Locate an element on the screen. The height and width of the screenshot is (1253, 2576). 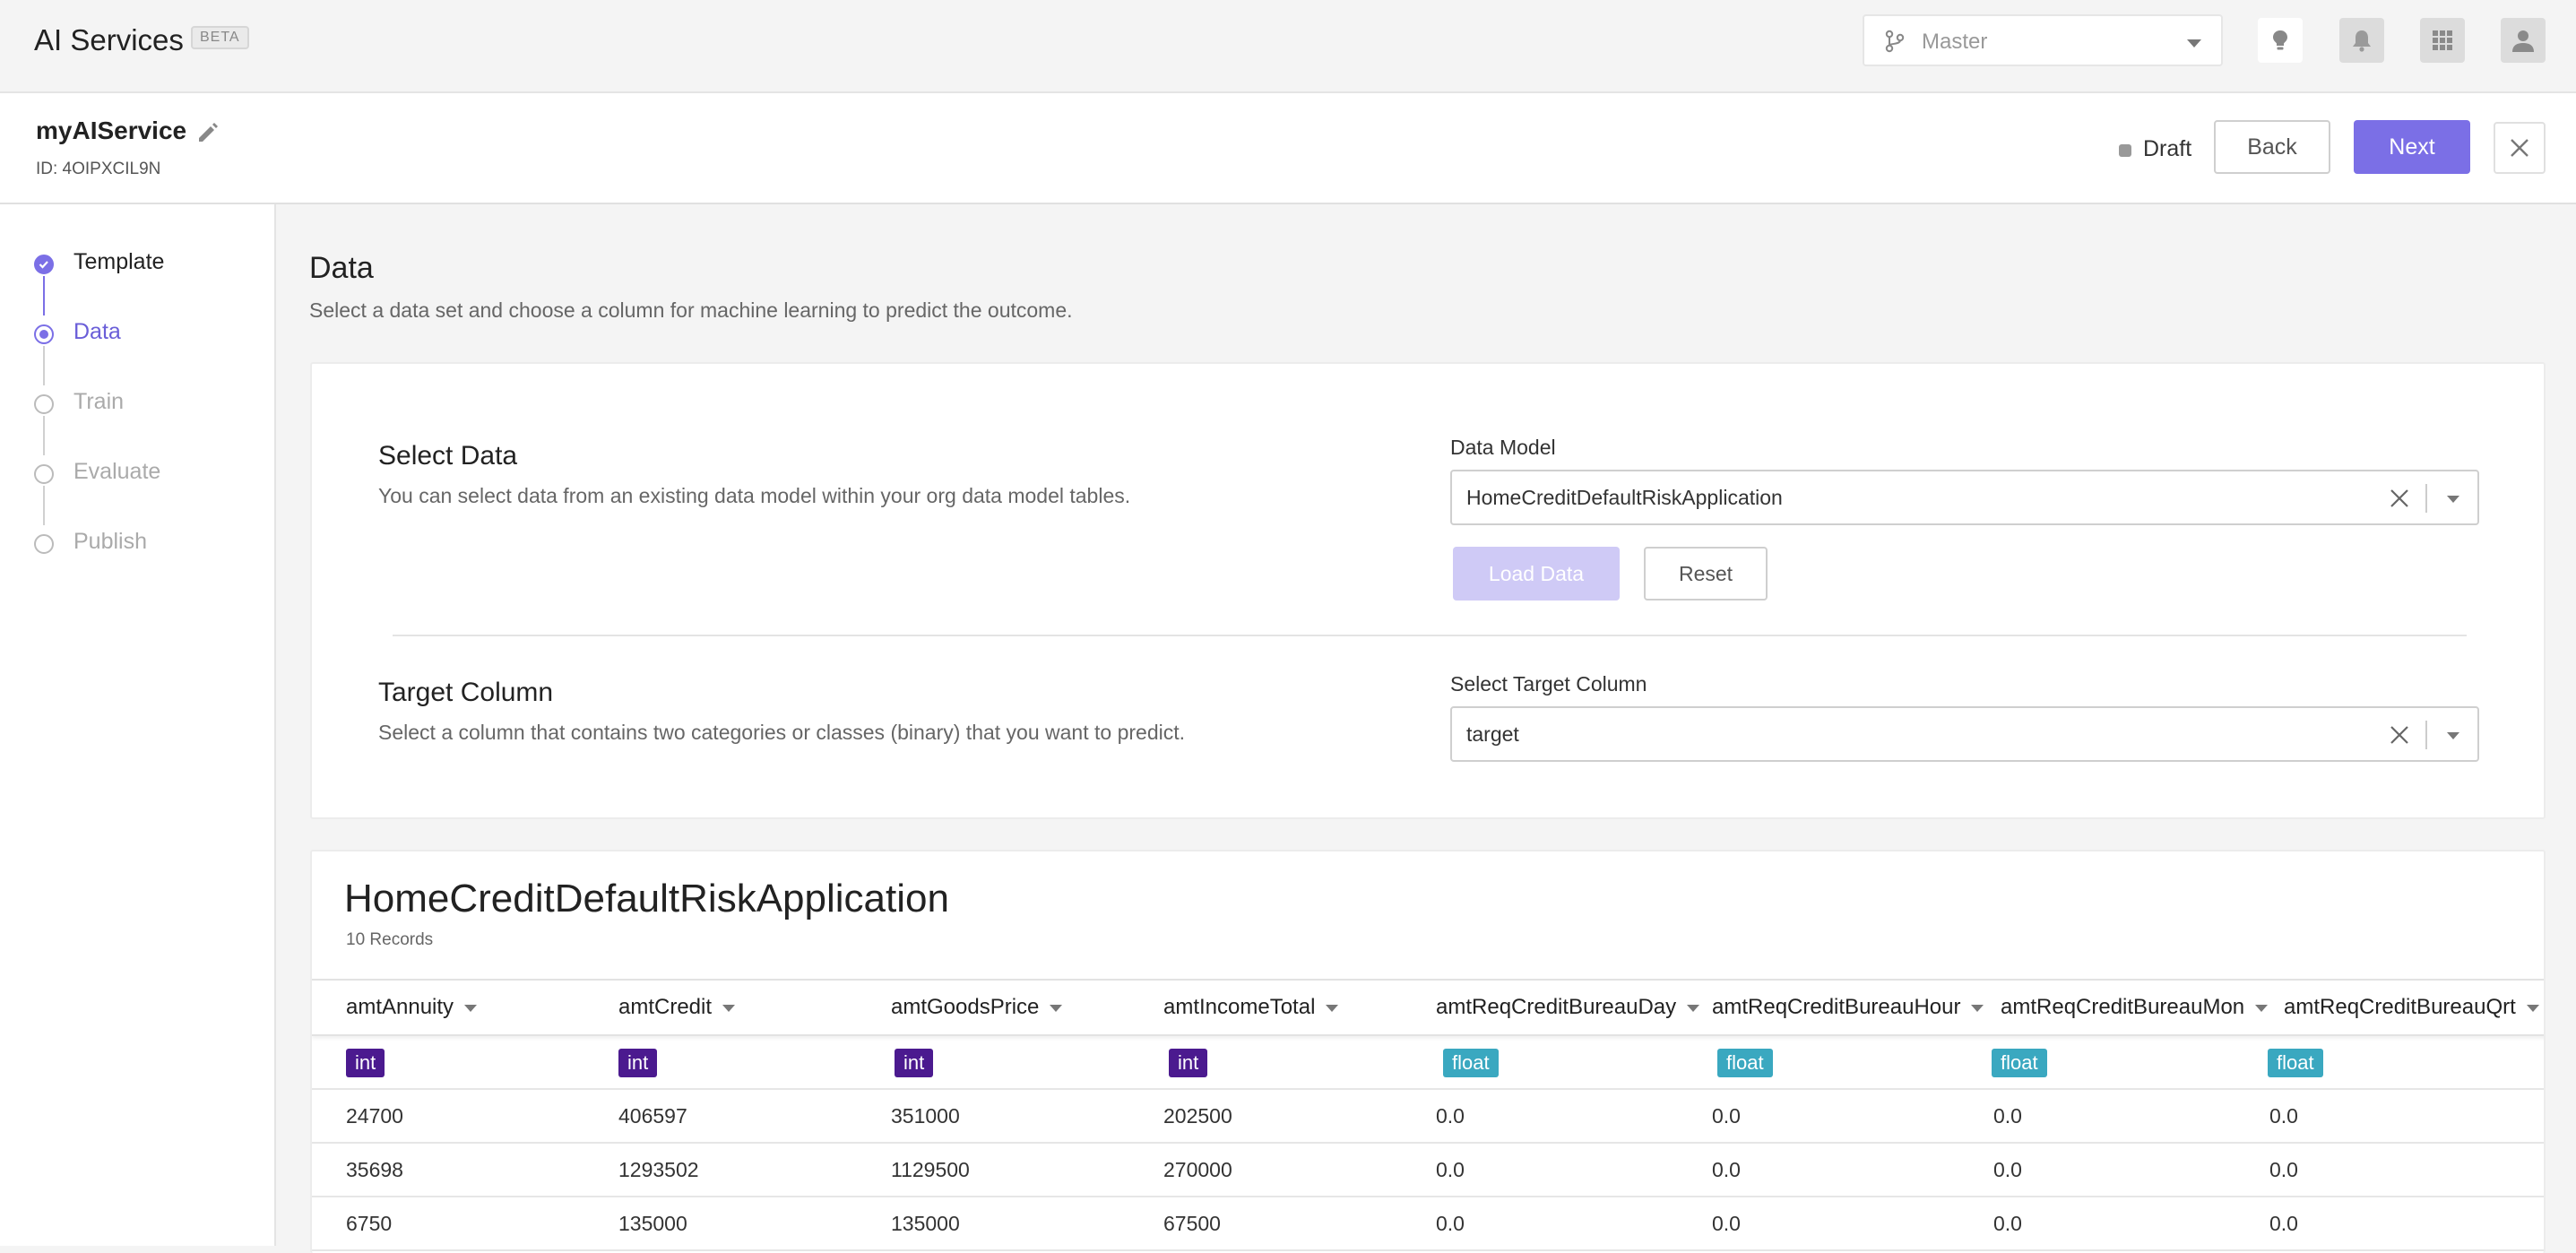
select-data-title: Select Data is located at coordinates (448, 456).